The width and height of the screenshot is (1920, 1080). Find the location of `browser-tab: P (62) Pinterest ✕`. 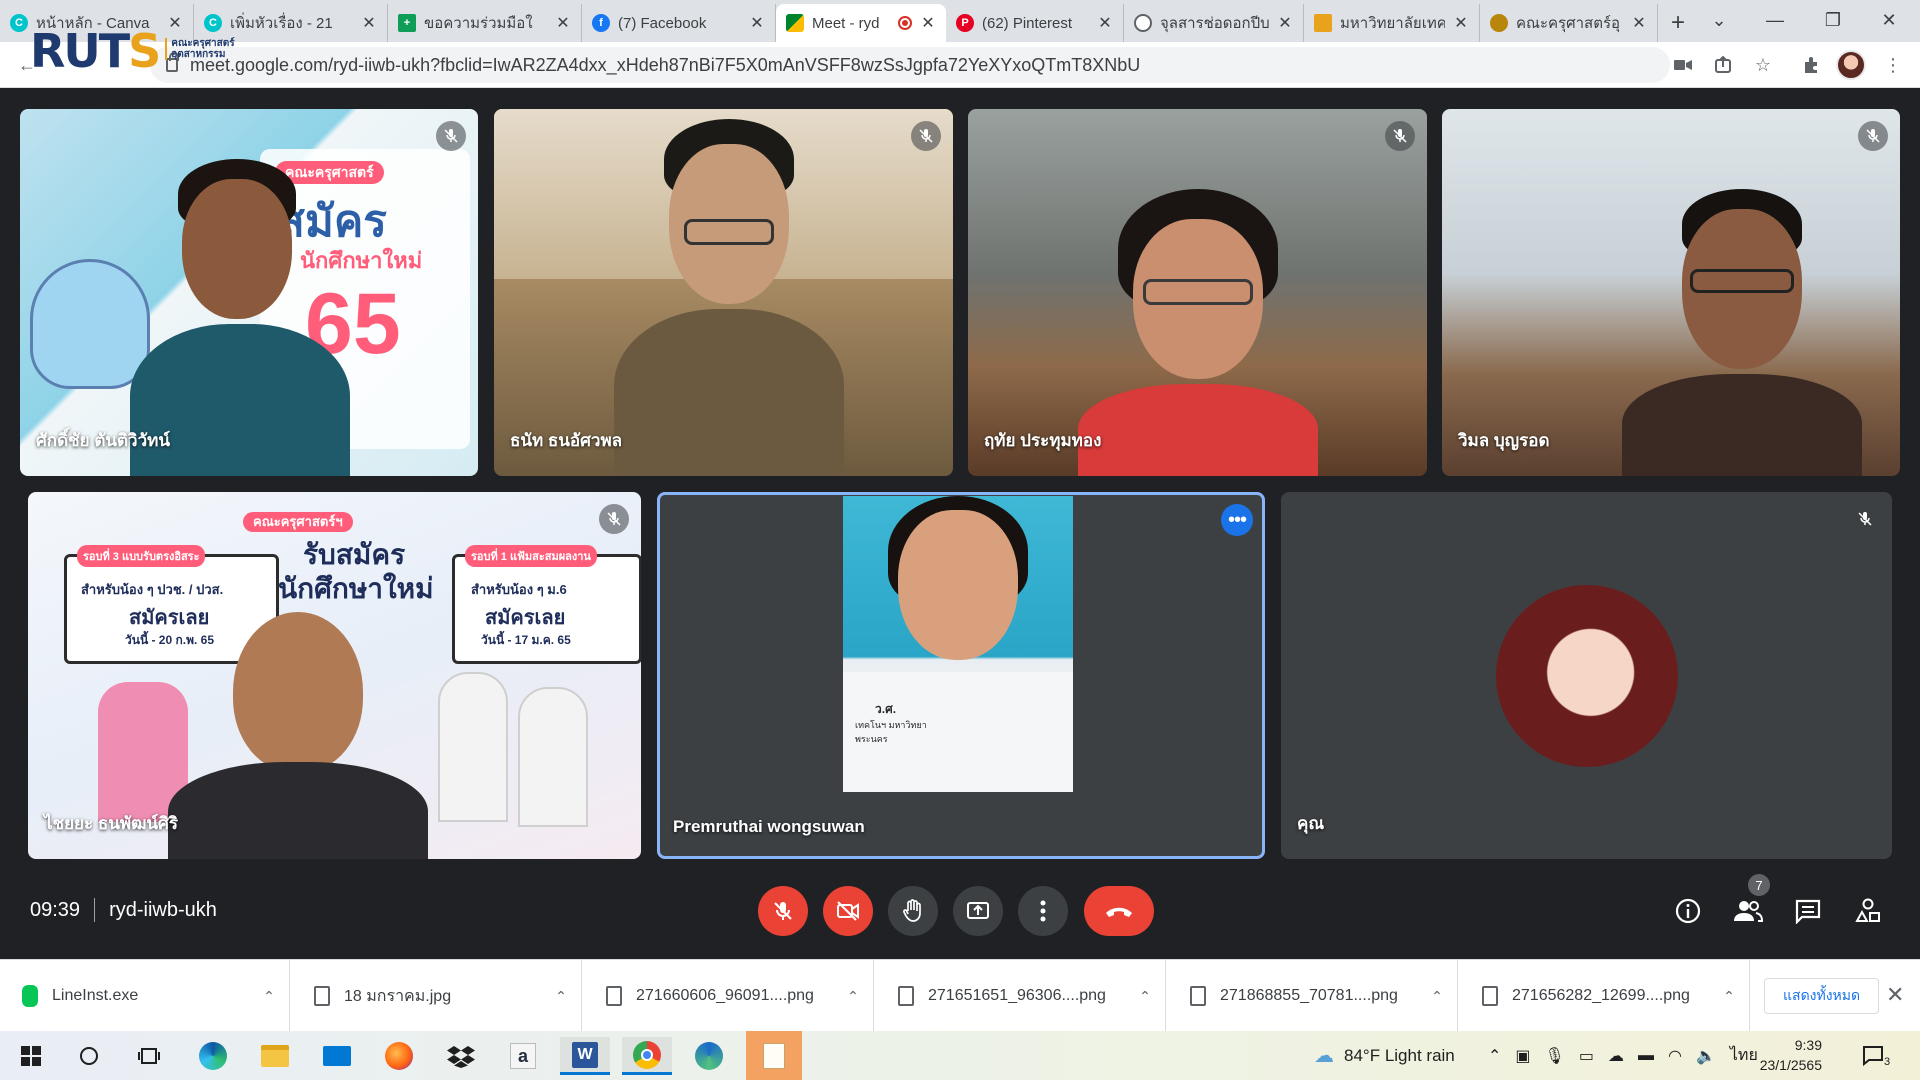

browser-tab: P (62) Pinterest ✕ is located at coordinates (1035, 23).